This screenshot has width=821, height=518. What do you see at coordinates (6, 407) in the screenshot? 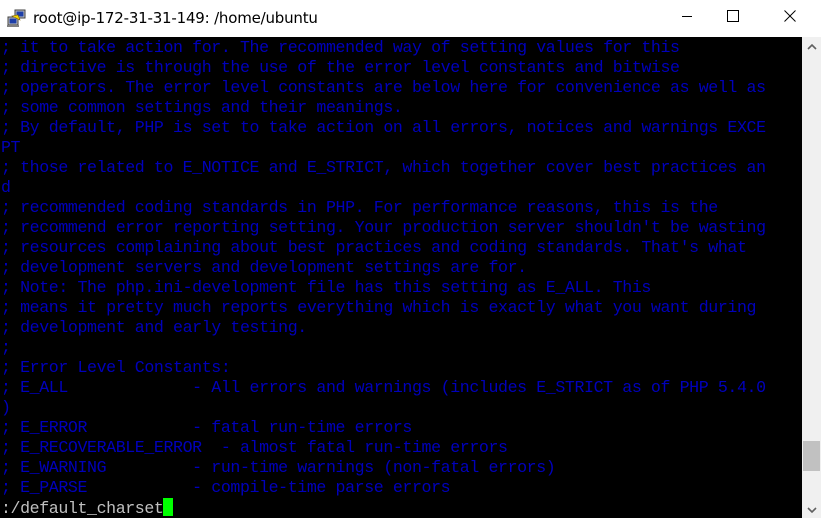
I see `terminal-line: )` at bounding box center [6, 407].